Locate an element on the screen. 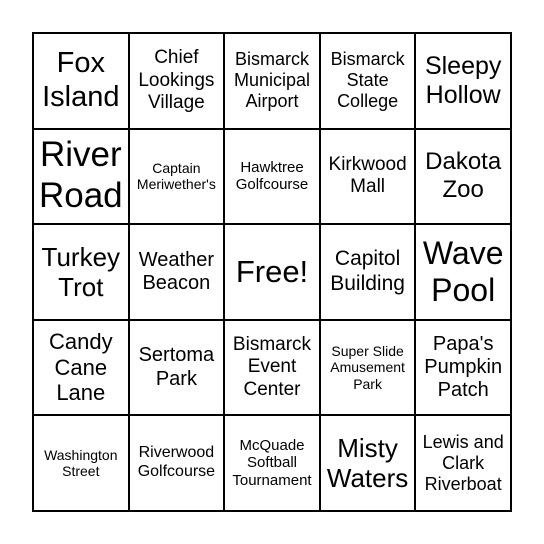  cell-label: Papa's Pumpkin Patch is located at coordinates (463, 367).